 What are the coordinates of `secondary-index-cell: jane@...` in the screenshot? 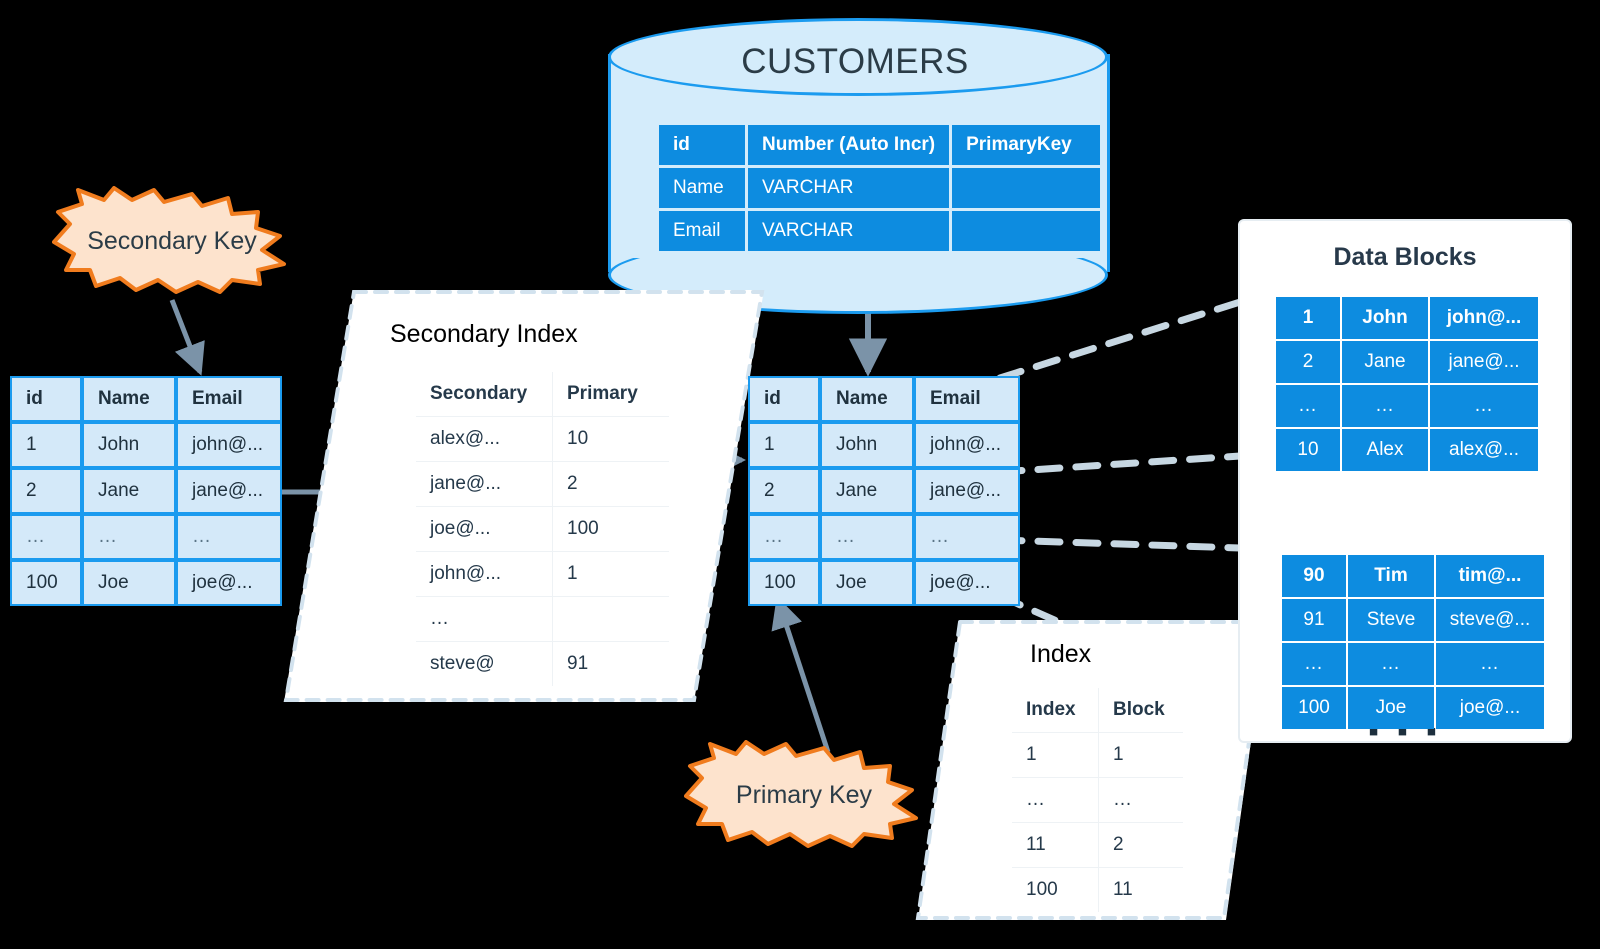 It's located at (484, 484).